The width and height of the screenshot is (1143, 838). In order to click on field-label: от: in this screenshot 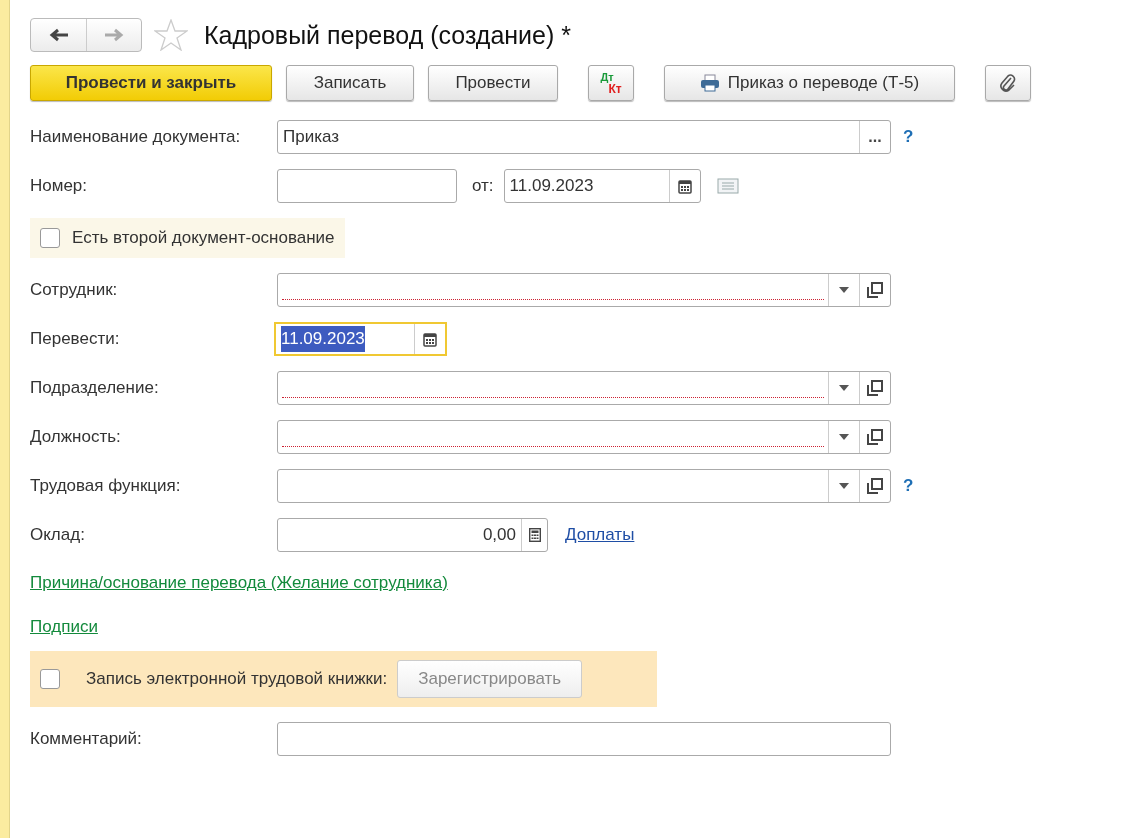, I will do `click(483, 186)`.